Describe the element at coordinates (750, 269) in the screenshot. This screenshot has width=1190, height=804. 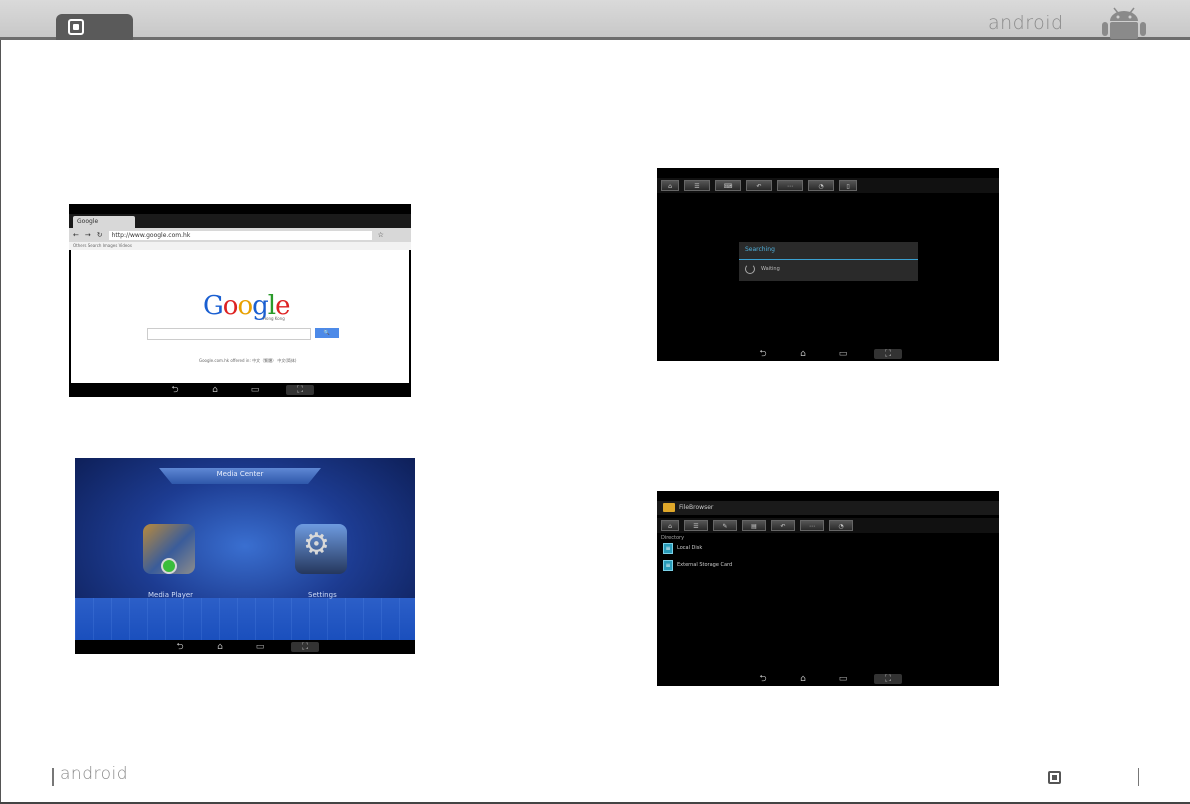
I see `spinner-icon` at that location.